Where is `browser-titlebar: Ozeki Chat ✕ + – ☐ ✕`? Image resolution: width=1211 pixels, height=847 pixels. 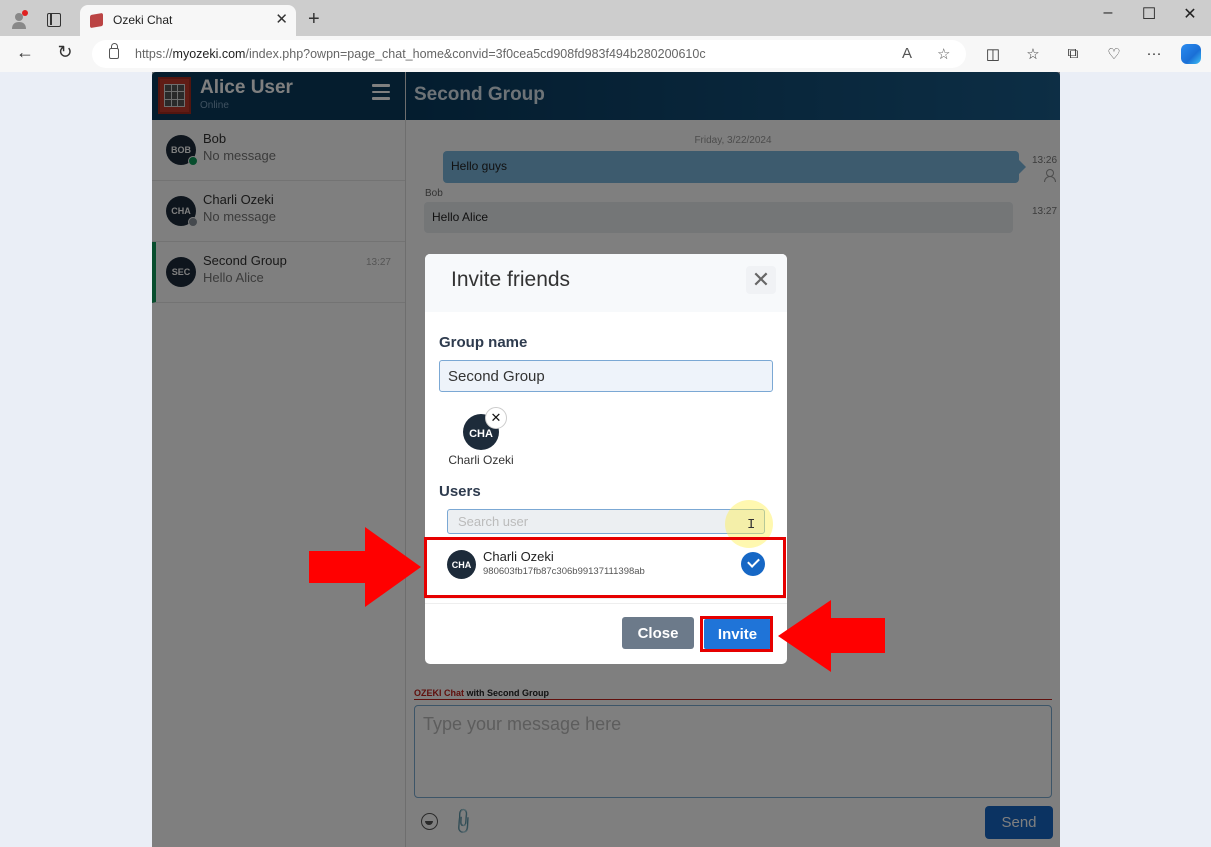 browser-titlebar: Ozeki Chat ✕ + – ☐ ✕ is located at coordinates (605, 18).